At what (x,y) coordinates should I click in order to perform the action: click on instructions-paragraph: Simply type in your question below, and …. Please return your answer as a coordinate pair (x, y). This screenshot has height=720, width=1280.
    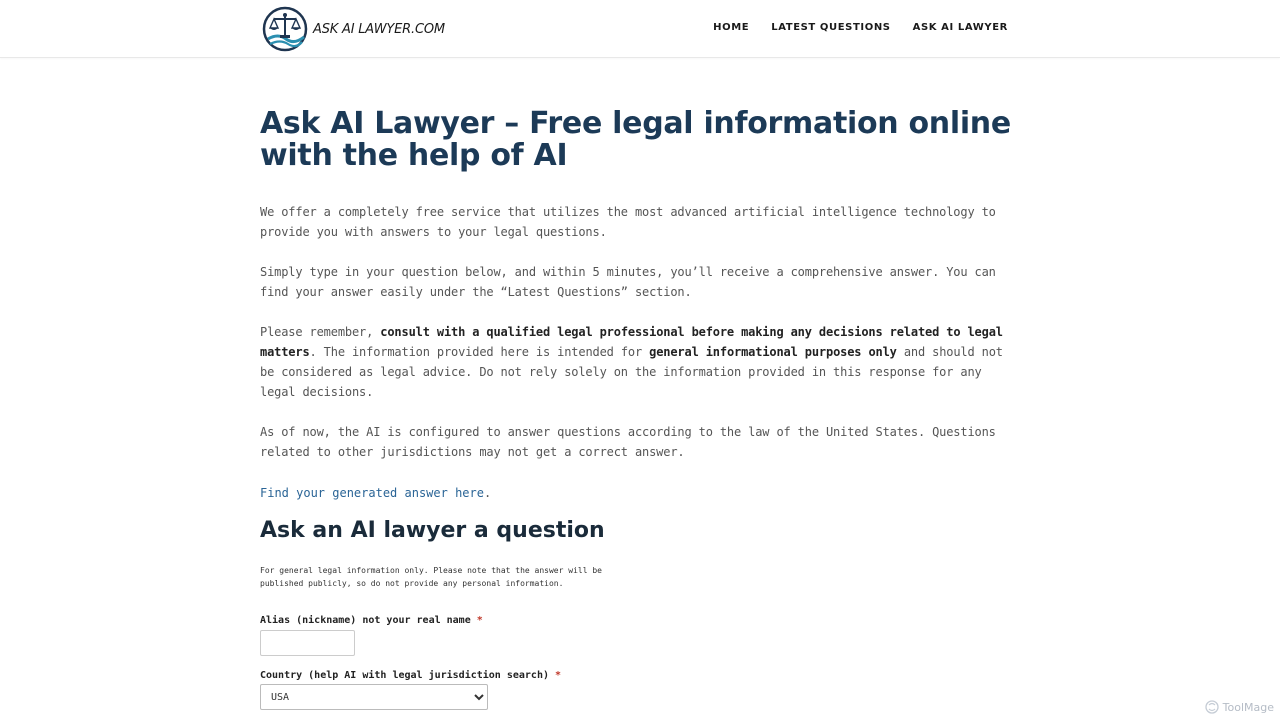
    Looking at the image, I should click on (628, 282).